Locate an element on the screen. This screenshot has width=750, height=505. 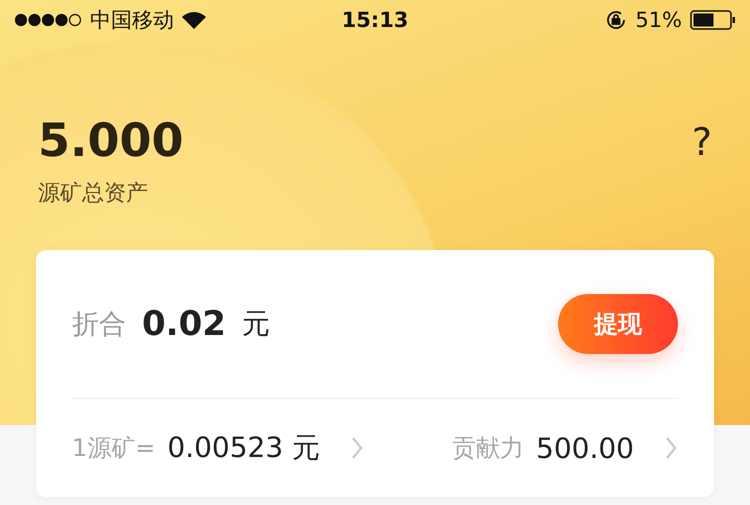
signal-dots-icon is located at coordinates (48, 20).